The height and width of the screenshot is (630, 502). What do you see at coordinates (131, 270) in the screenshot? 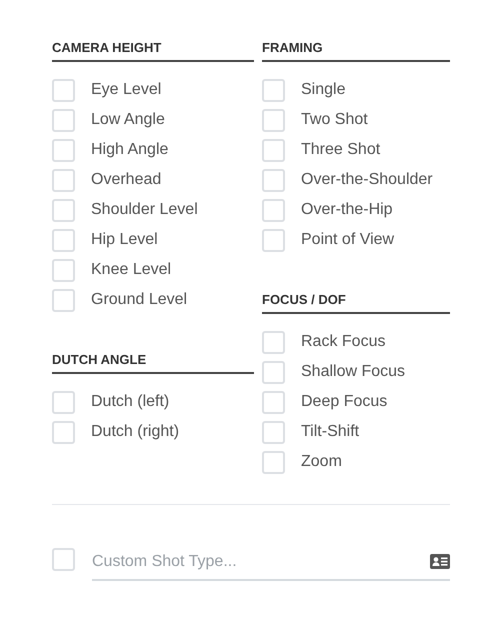
I see `option-label: Knee Level` at bounding box center [131, 270].